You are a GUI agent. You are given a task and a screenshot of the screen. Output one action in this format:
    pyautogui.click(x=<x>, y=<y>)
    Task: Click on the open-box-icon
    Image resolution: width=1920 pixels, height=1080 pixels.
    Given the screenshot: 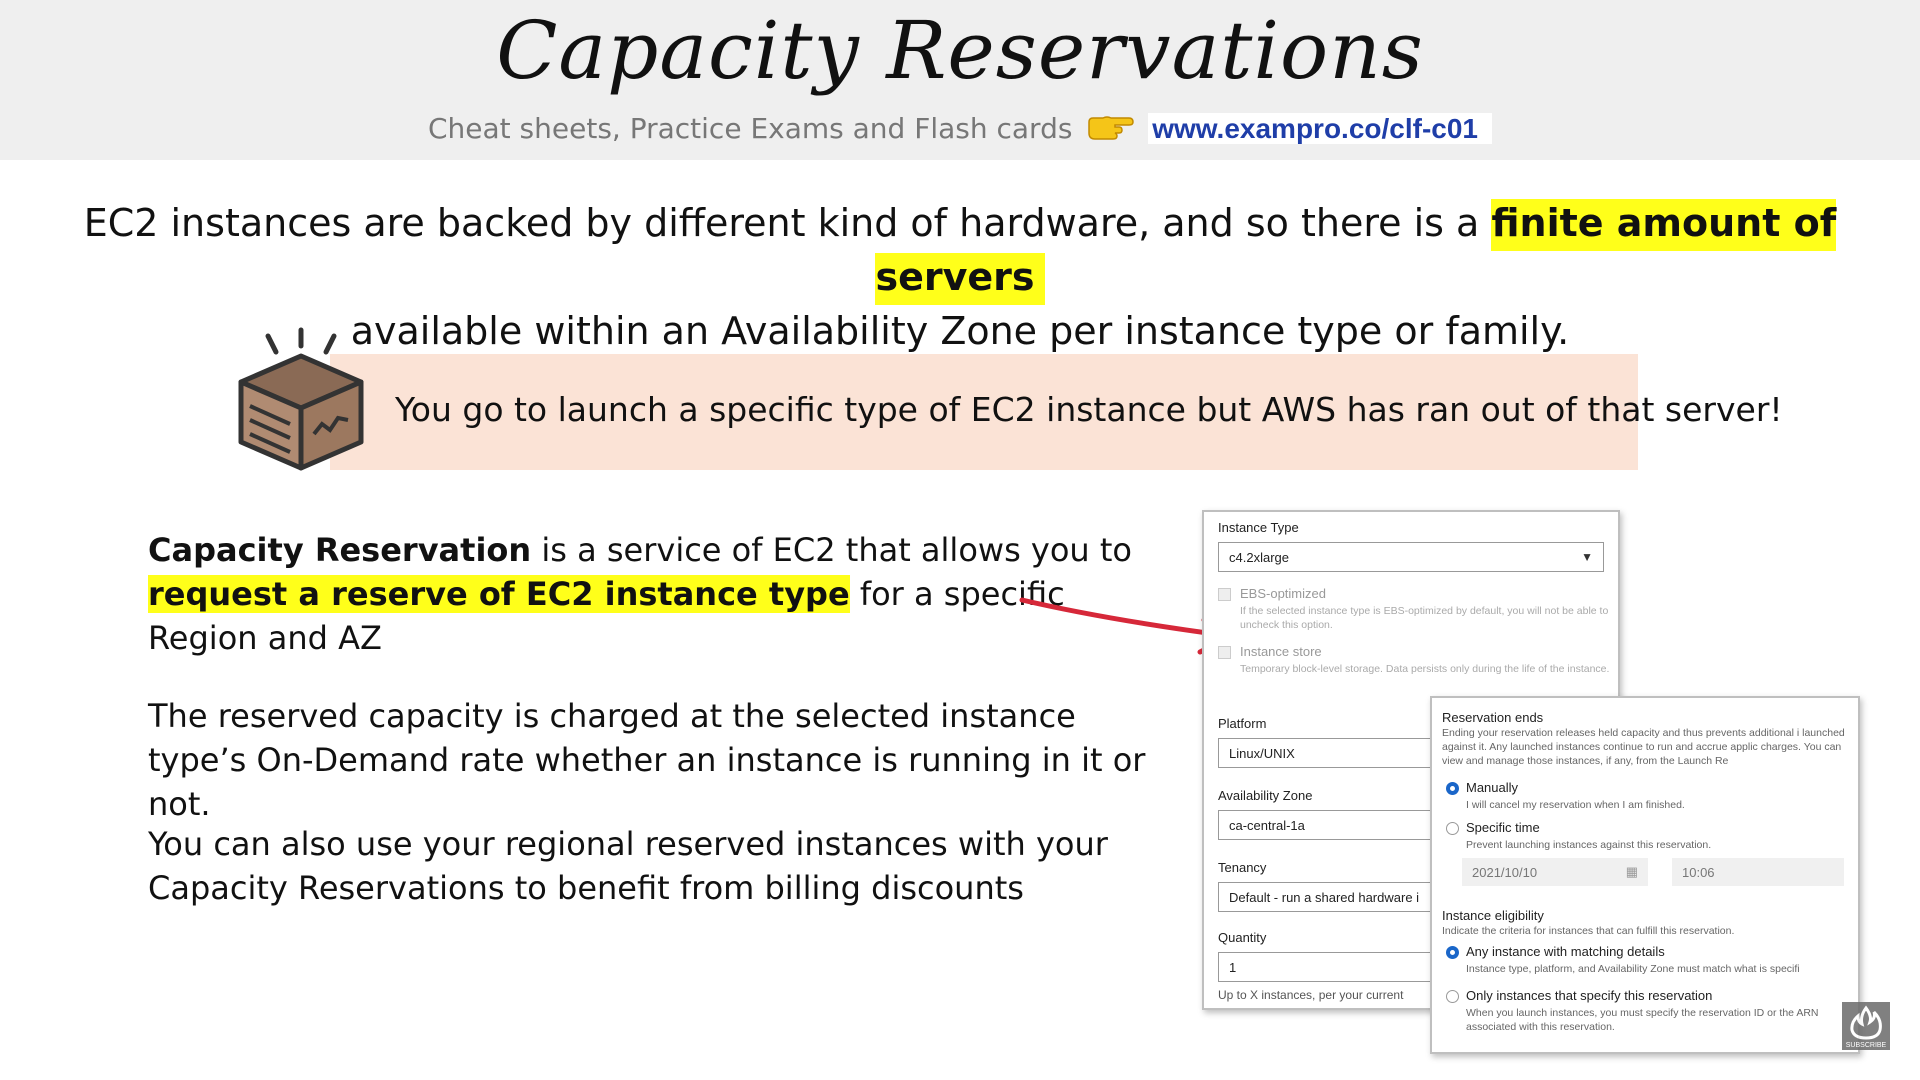 What is the action you would take?
    pyautogui.click(x=301, y=399)
    